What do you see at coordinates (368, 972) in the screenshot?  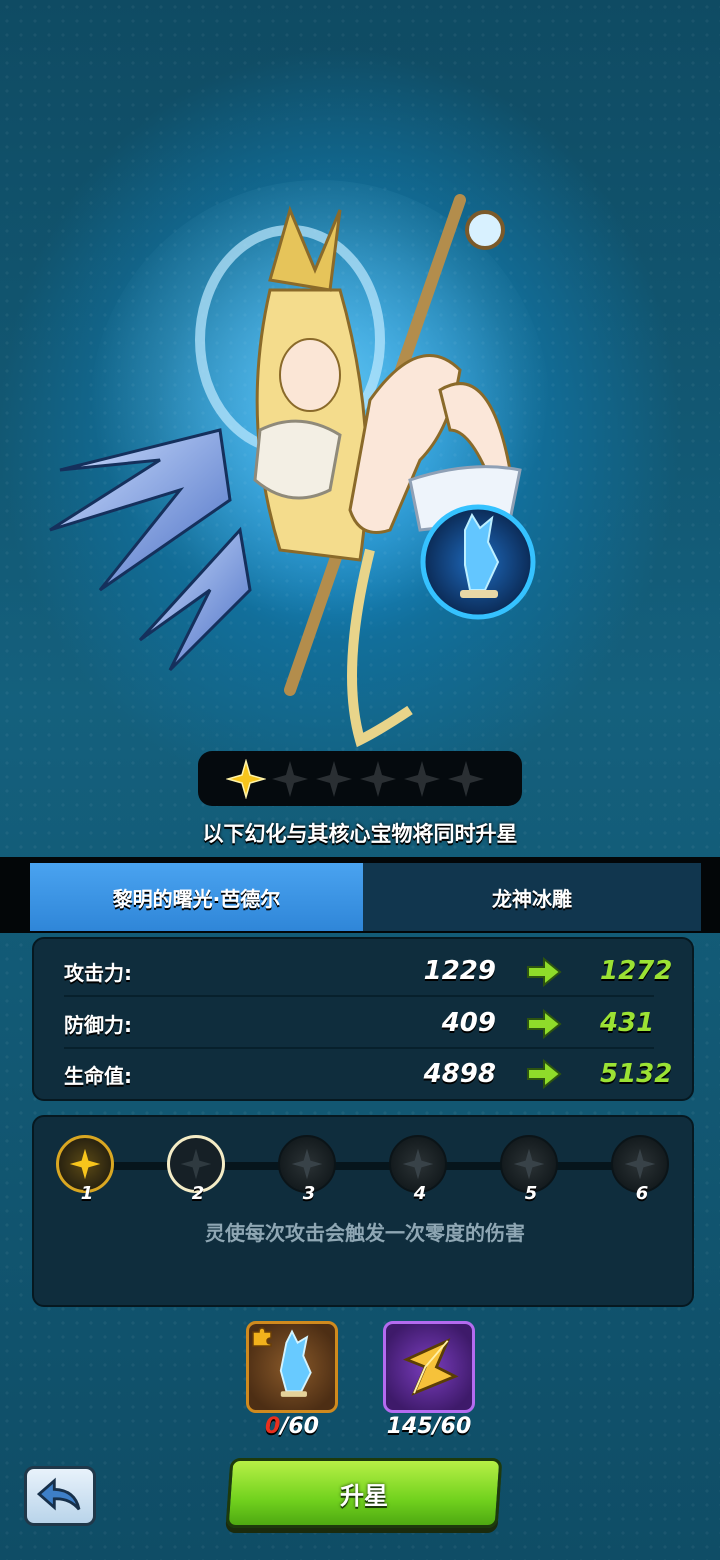 I see `stat-row-attack: 攻击力: 1229 1272` at bounding box center [368, 972].